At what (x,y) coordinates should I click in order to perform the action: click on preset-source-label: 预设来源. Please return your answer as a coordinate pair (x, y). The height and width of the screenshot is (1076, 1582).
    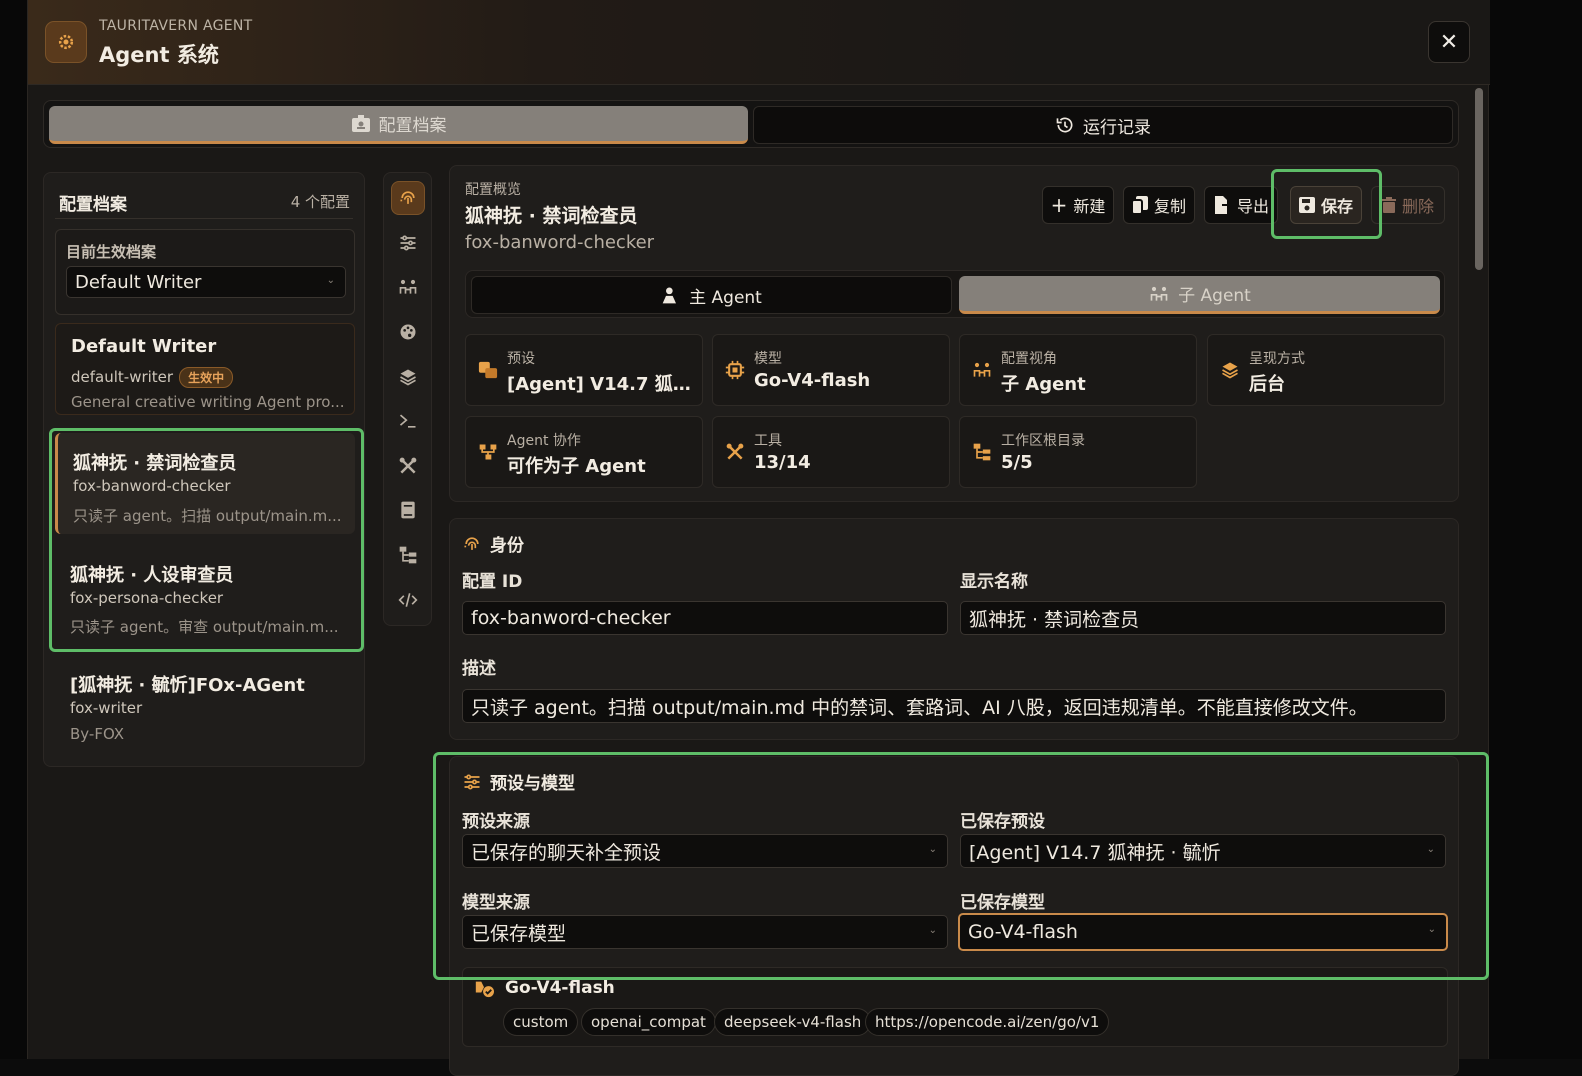
    Looking at the image, I should click on (496, 819).